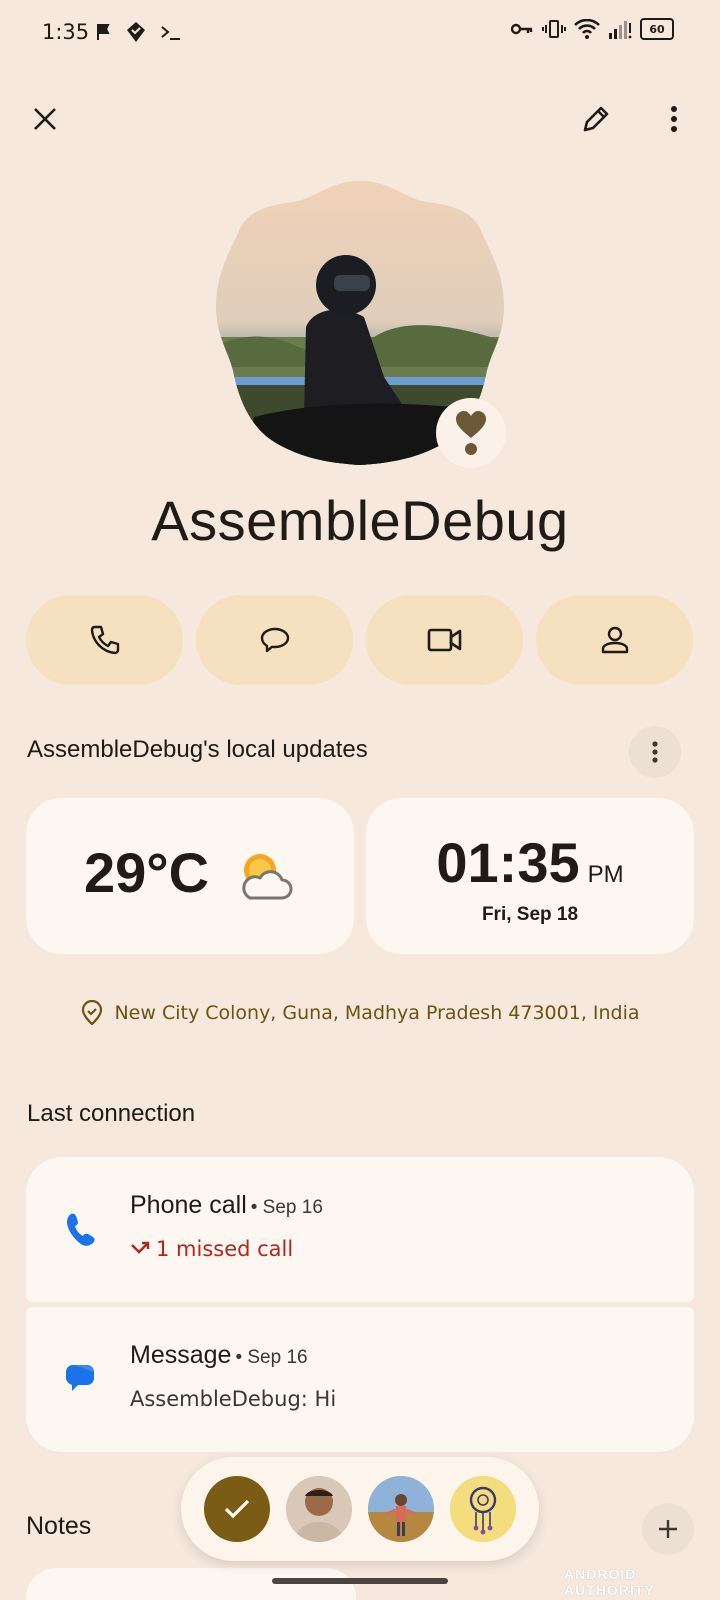 This screenshot has width=720, height=1600. Describe the element at coordinates (508, 862) in the screenshot. I see `clock-time: 01:35` at that location.